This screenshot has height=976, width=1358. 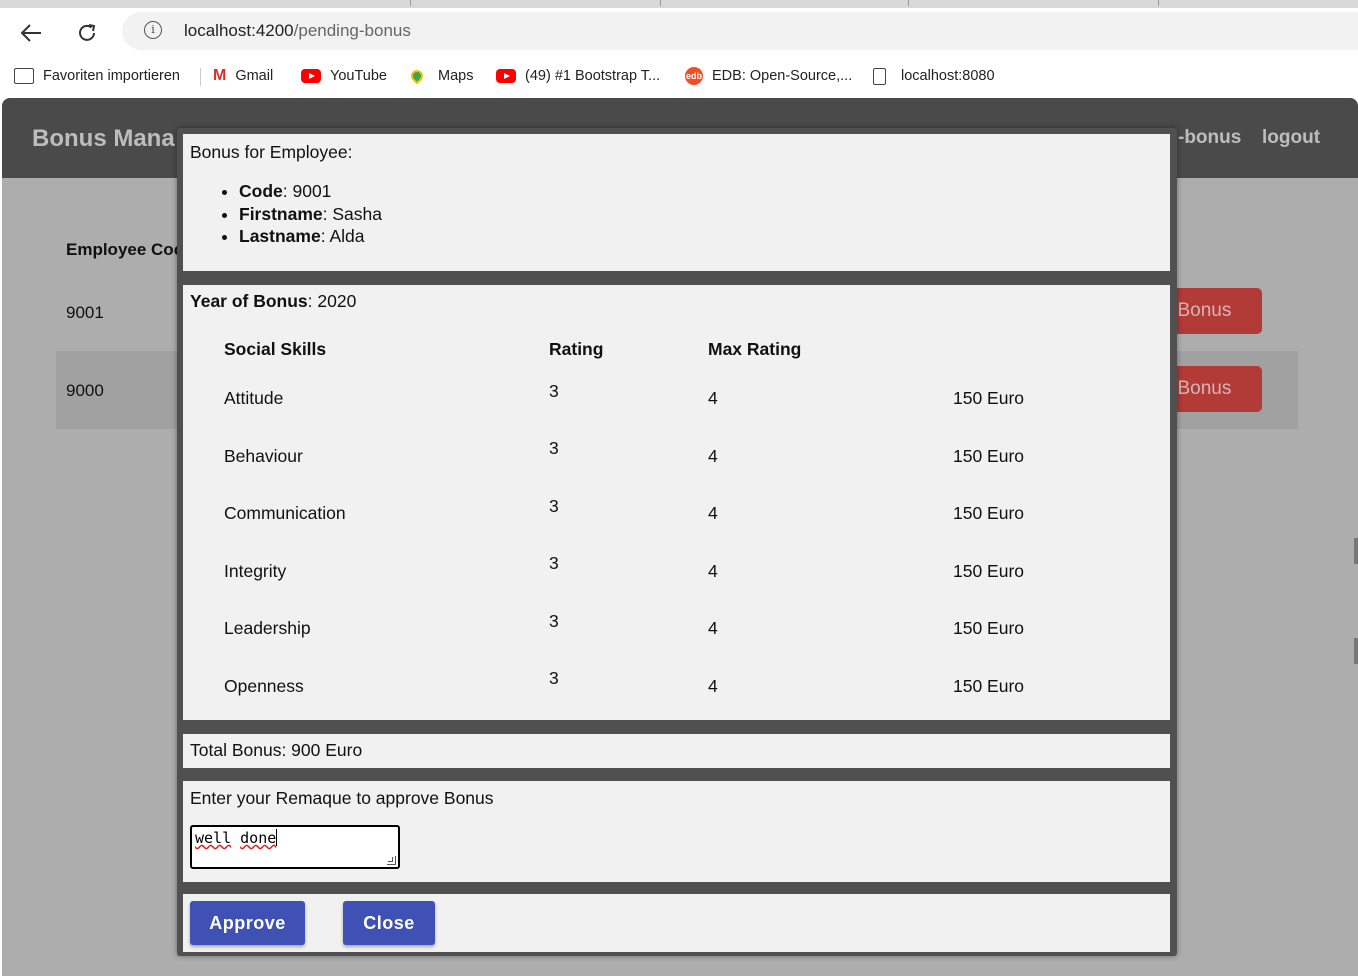 What do you see at coordinates (200, 77) in the screenshot?
I see `bookmark-divider` at bounding box center [200, 77].